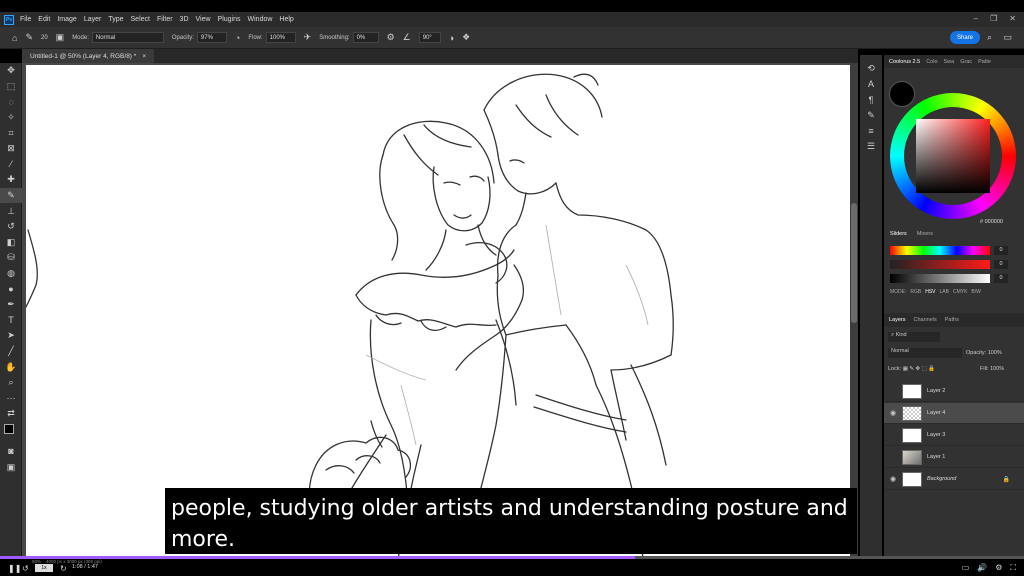 This screenshot has width=1024, height=576. Describe the element at coordinates (11, 398) in the screenshot. I see `more-tools-icon: ⋯` at that location.